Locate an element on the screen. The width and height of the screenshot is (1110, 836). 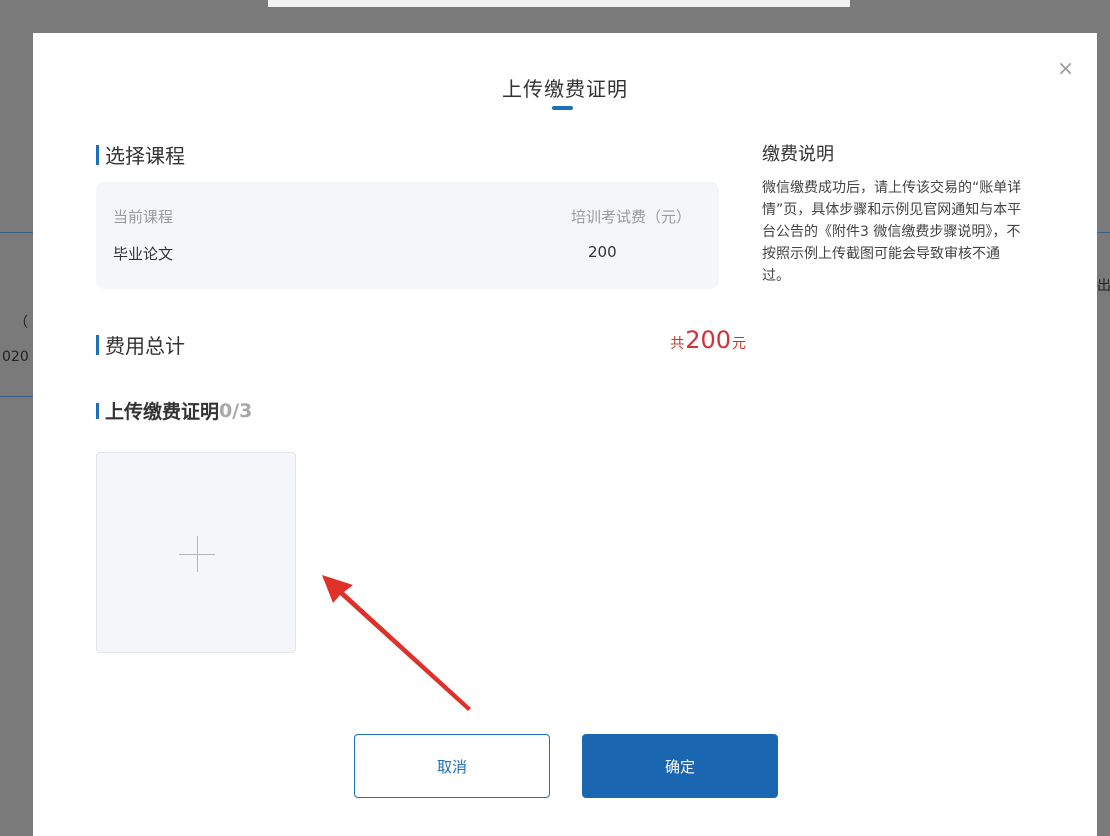
total-heading: 费用总计 is located at coordinates (140, 344).